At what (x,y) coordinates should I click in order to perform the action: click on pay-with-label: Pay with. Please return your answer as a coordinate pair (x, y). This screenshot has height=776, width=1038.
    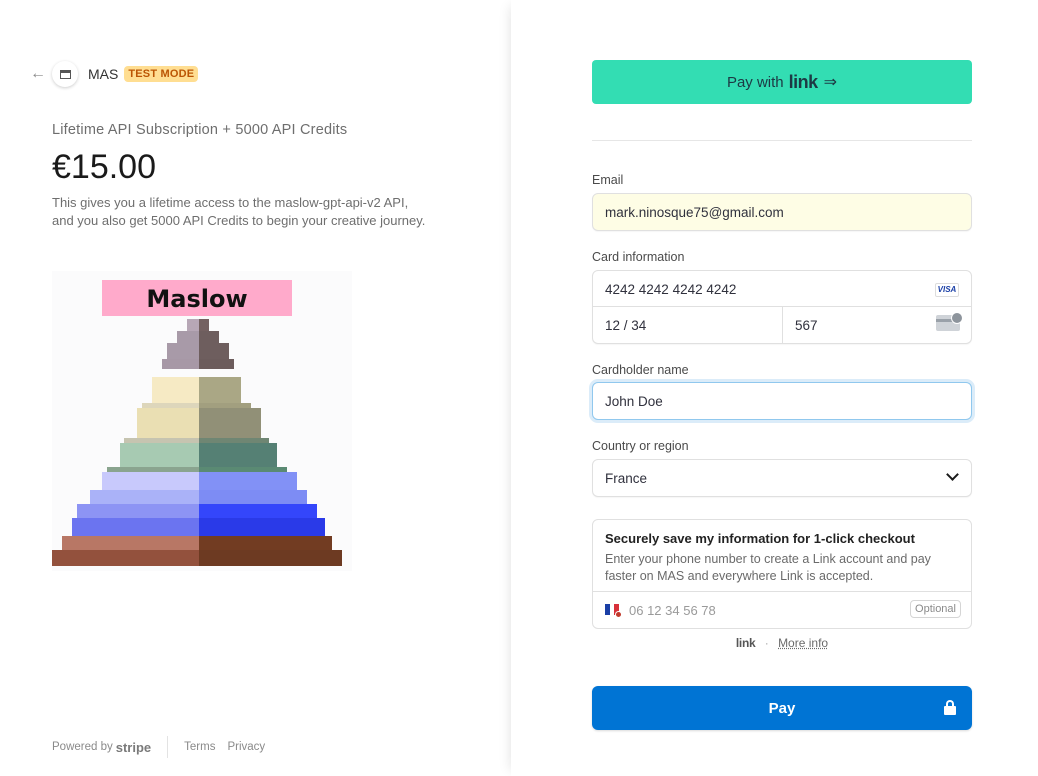
    Looking at the image, I should click on (755, 82).